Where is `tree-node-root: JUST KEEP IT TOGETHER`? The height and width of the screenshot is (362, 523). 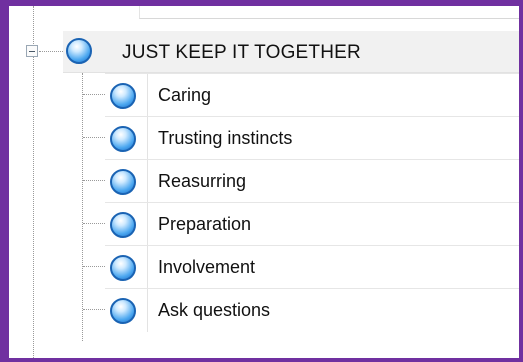
tree-node-root: JUST KEEP IT TOGETHER is located at coordinates (291, 52).